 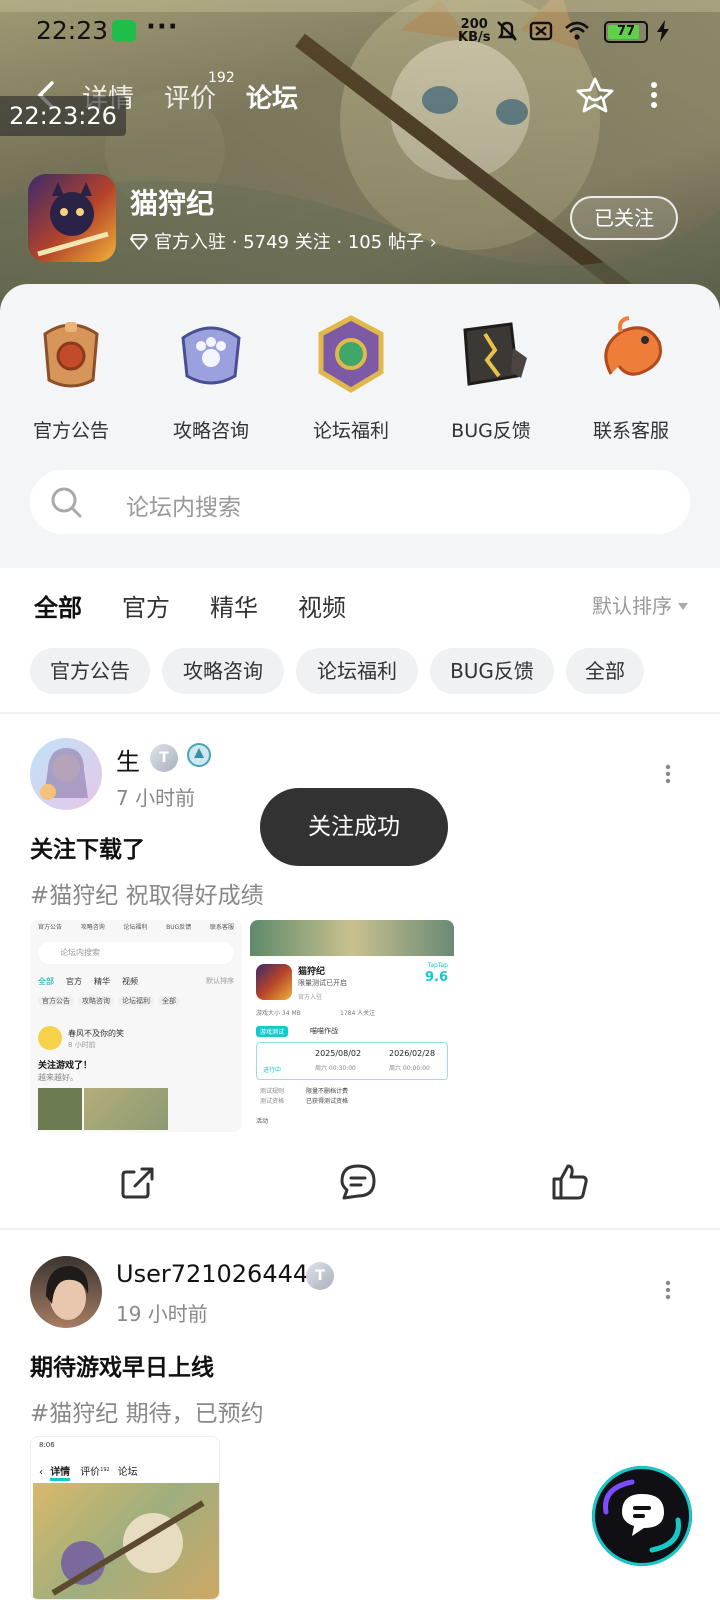 What do you see at coordinates (65, 1066) in the screenshot?
I see `mini-title: 关注游戏了！` at bounding box center [65, 1066].